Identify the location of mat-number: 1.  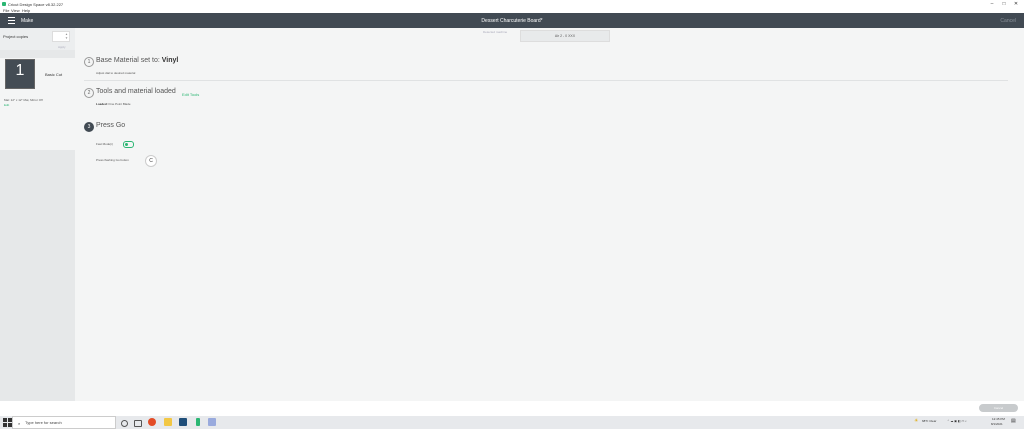
(20, 70).